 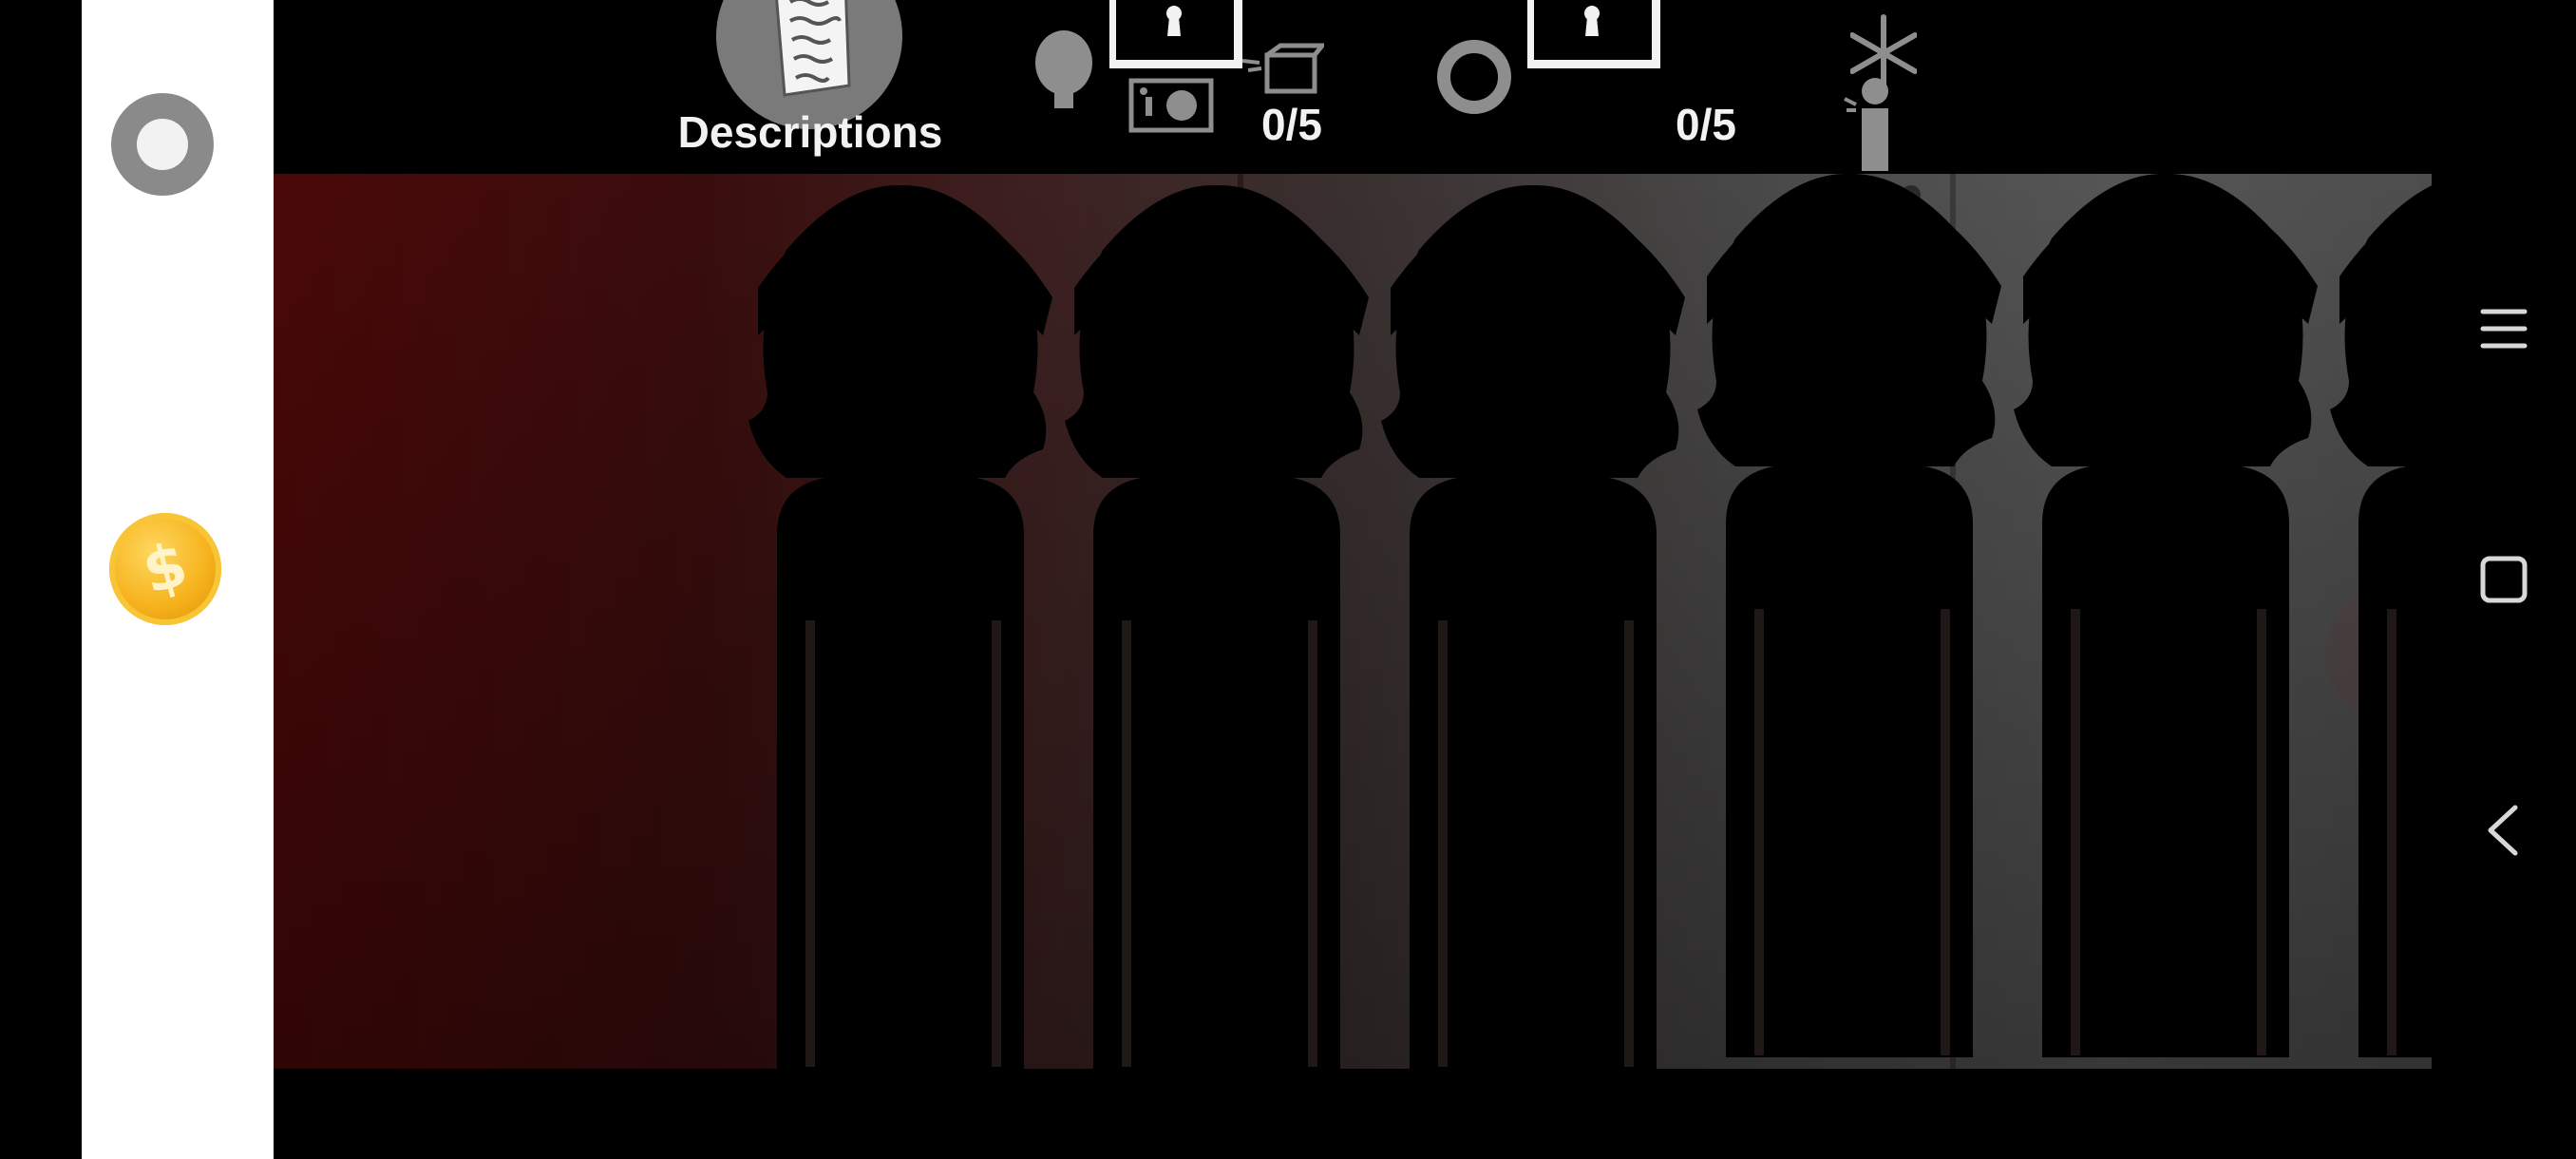 What do you see at coordinates (1866, 124) in the screenshot?
I see `person-icon` at bounding box center [1866, 124].